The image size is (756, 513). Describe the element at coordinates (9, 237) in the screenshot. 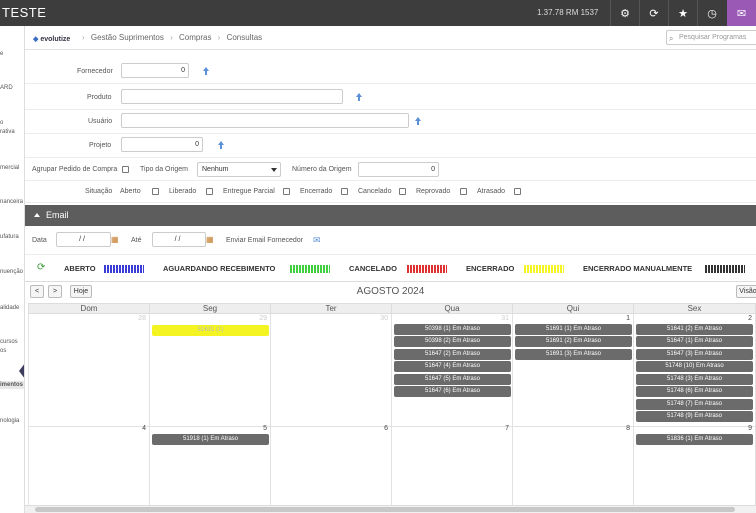

I see `sidebar-item: ufatura` at that location.